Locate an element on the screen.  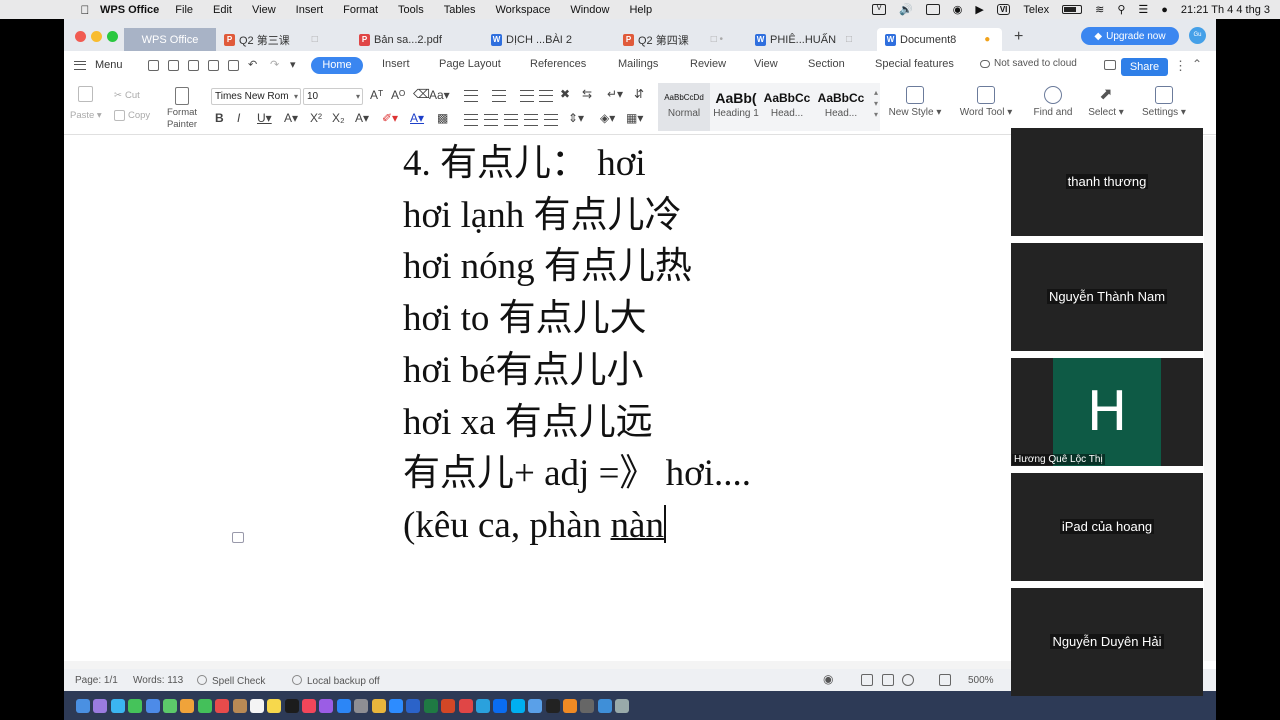
justify-icon is located at coordinates (531, 120).